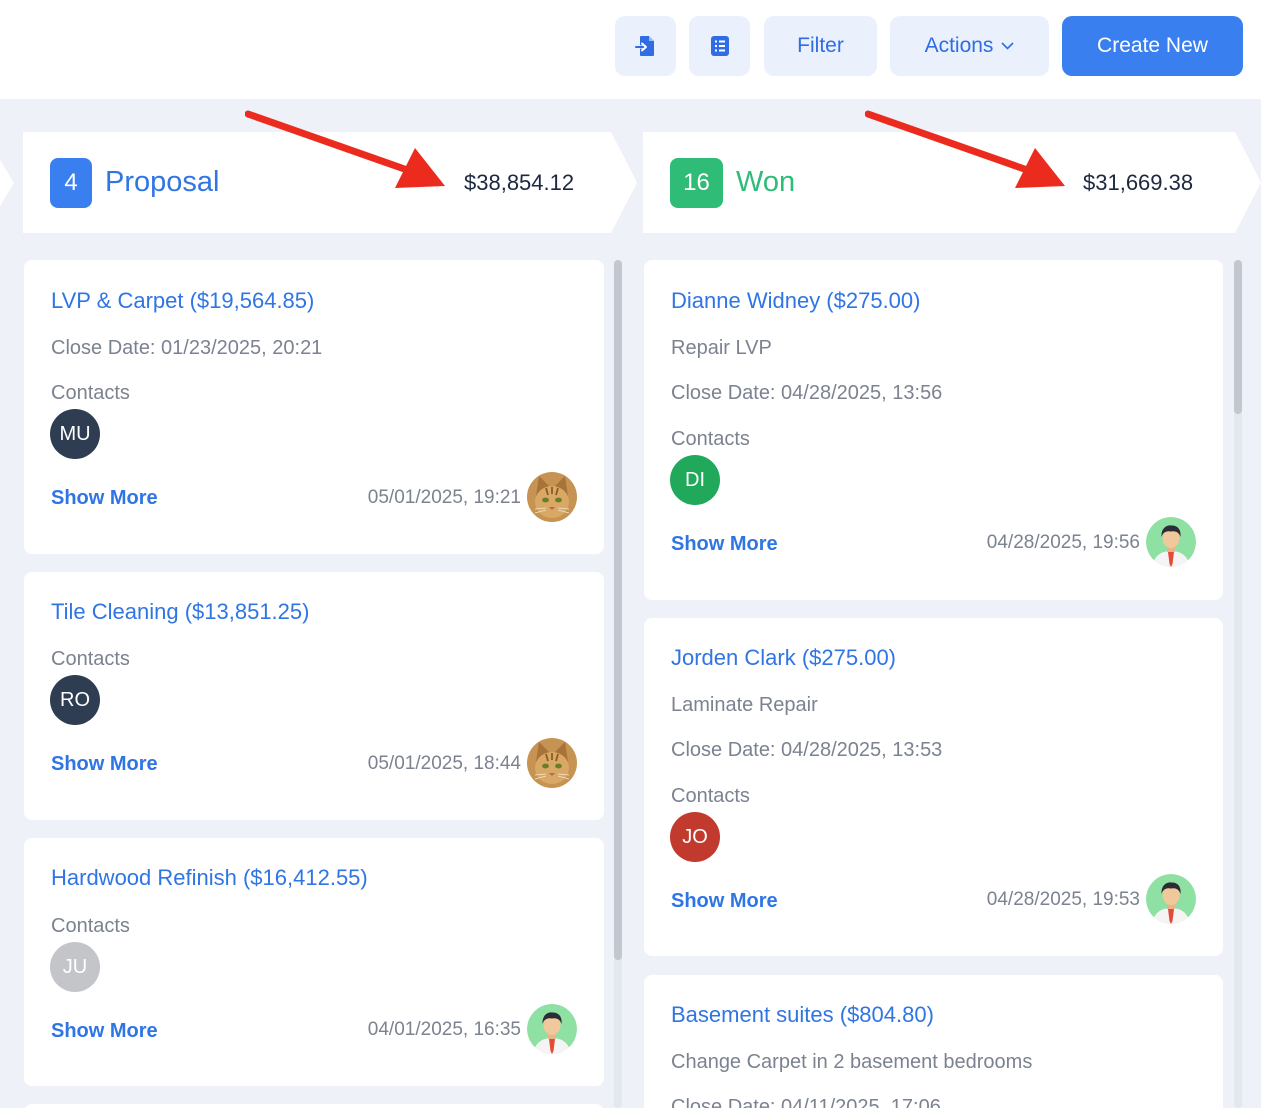 This screenshot has width=1261, height=1108. Describe the element at coordinates (744, 705) in the screenshot. I see `deal-description: Laminate Repair` at that location.